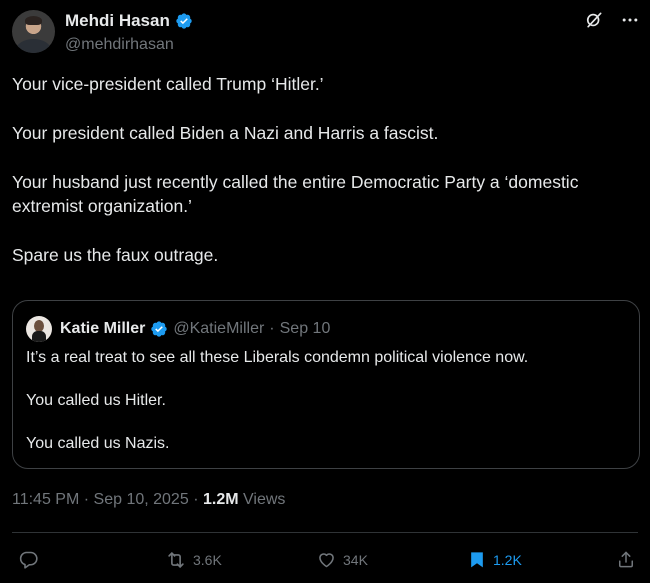 The width and height of the screenshot is (650, 583). What do you see at coordinates (220, 499) in the screenshot?
I see `views-count: 1.2M` at bounding box center [220, 499].